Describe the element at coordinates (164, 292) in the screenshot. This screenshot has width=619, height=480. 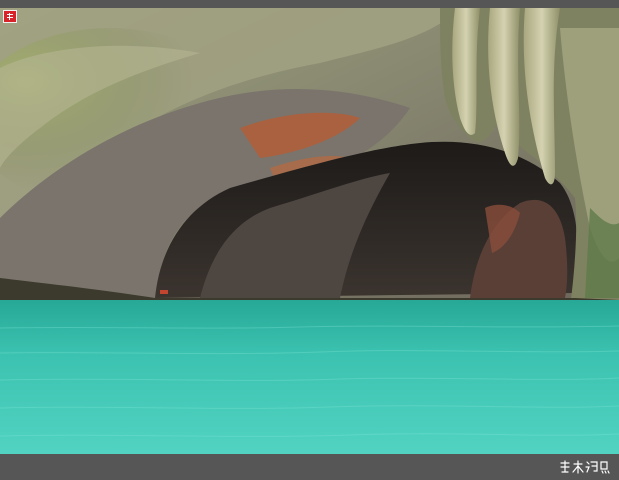
I see `distant-boat` at that location.